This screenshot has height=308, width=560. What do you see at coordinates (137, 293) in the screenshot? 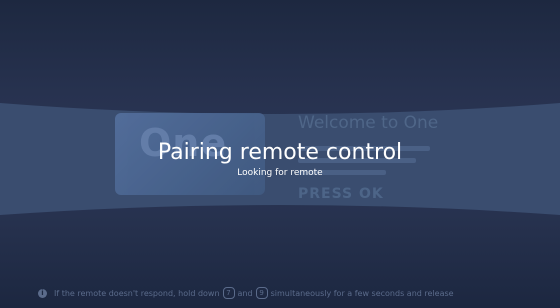
I see `help-text-before: If the remote doesn't respond, hold down` at bounding box center [137, 293].